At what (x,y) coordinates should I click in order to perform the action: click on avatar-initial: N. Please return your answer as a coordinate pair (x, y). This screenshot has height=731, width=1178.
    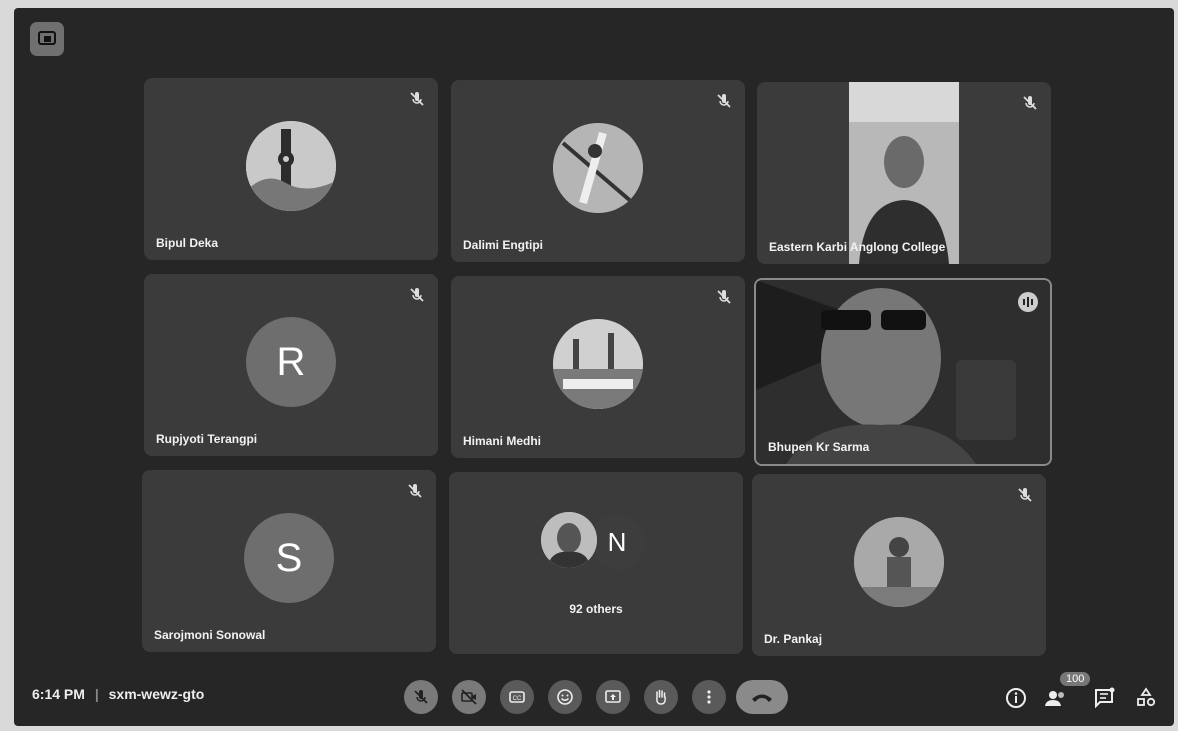
    Looking at the image, I should click on (617, 541).